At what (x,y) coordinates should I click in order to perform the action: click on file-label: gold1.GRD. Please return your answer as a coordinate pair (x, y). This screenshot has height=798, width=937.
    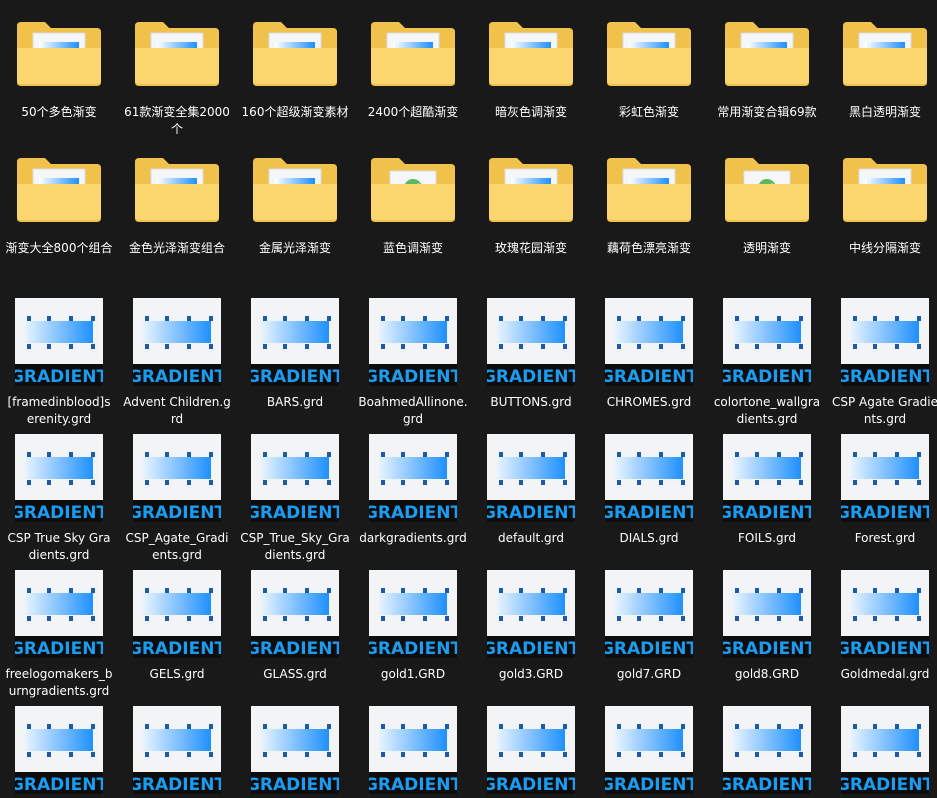
    Looking at the image, I should click on (413, 674).